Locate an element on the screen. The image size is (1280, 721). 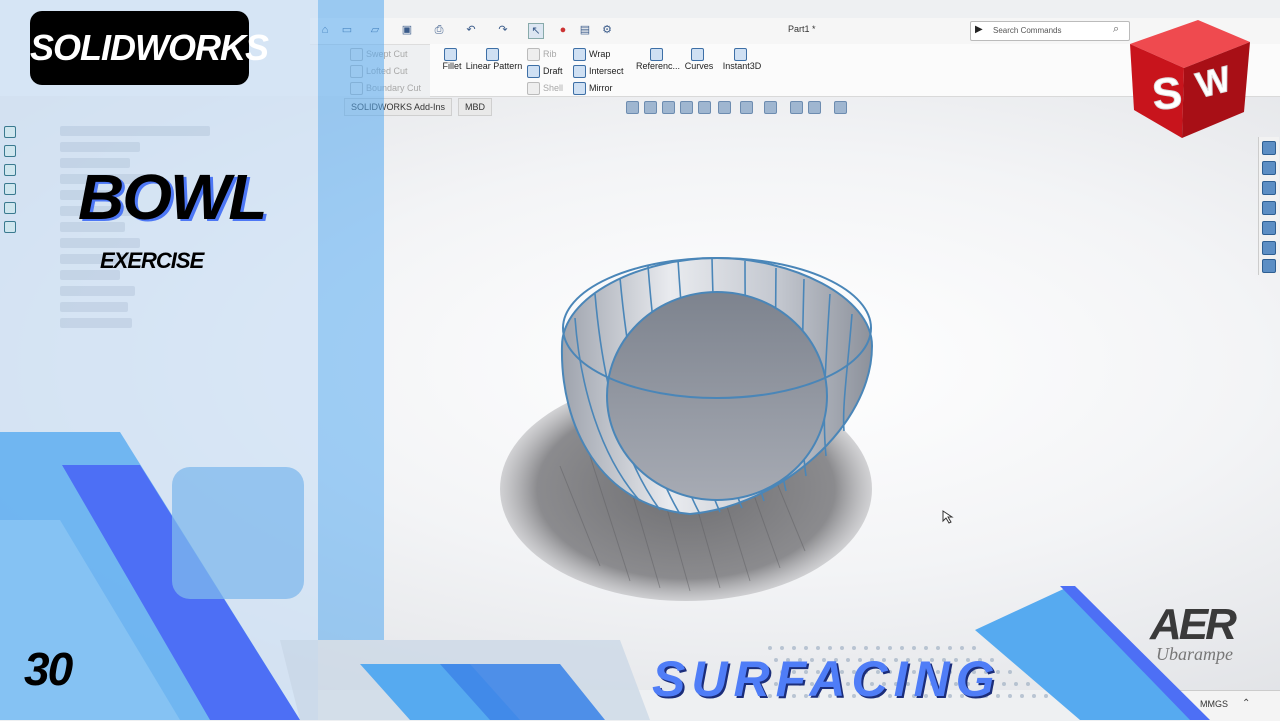
design-library-icon is located at coordinates (1269, 168).